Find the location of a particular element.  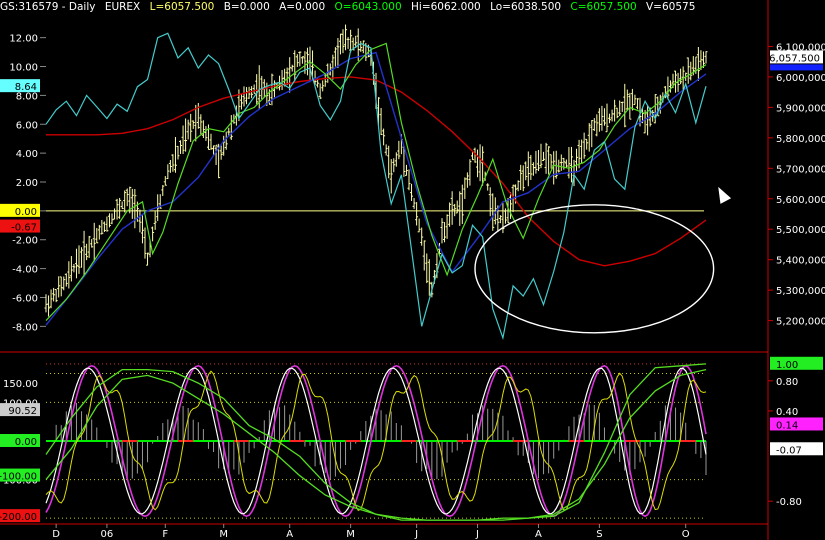

lower-left-gray-marker: 90.52 is located at coordinates (22, 411).